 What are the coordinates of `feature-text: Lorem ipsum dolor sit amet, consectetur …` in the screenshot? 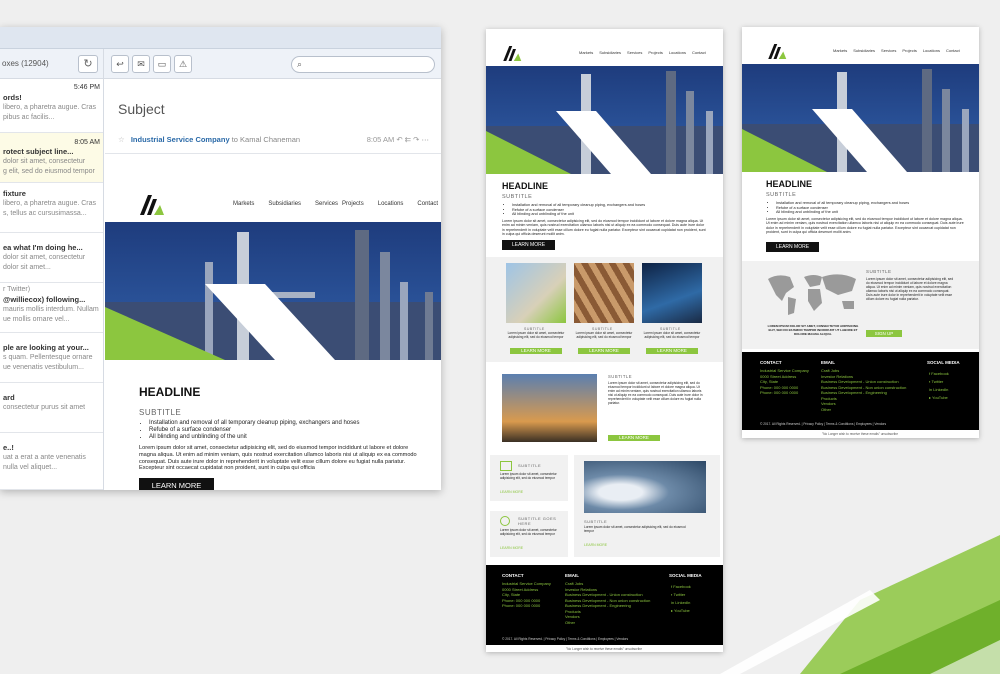 It's located at (655, 393).